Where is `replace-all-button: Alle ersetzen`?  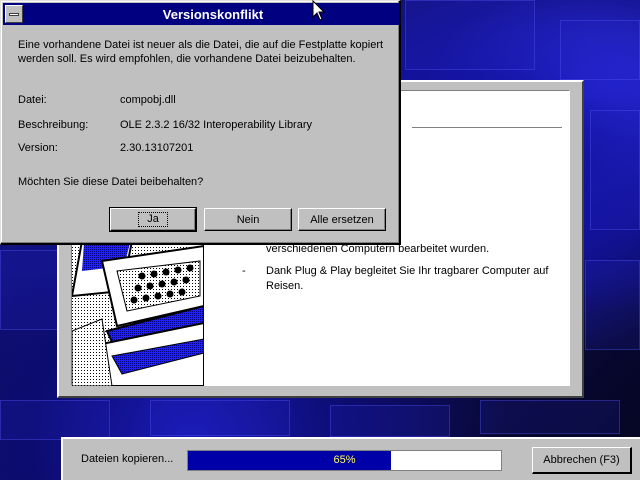
replace-all-button: Alle ersetzen is located at coordinates (342, 219).